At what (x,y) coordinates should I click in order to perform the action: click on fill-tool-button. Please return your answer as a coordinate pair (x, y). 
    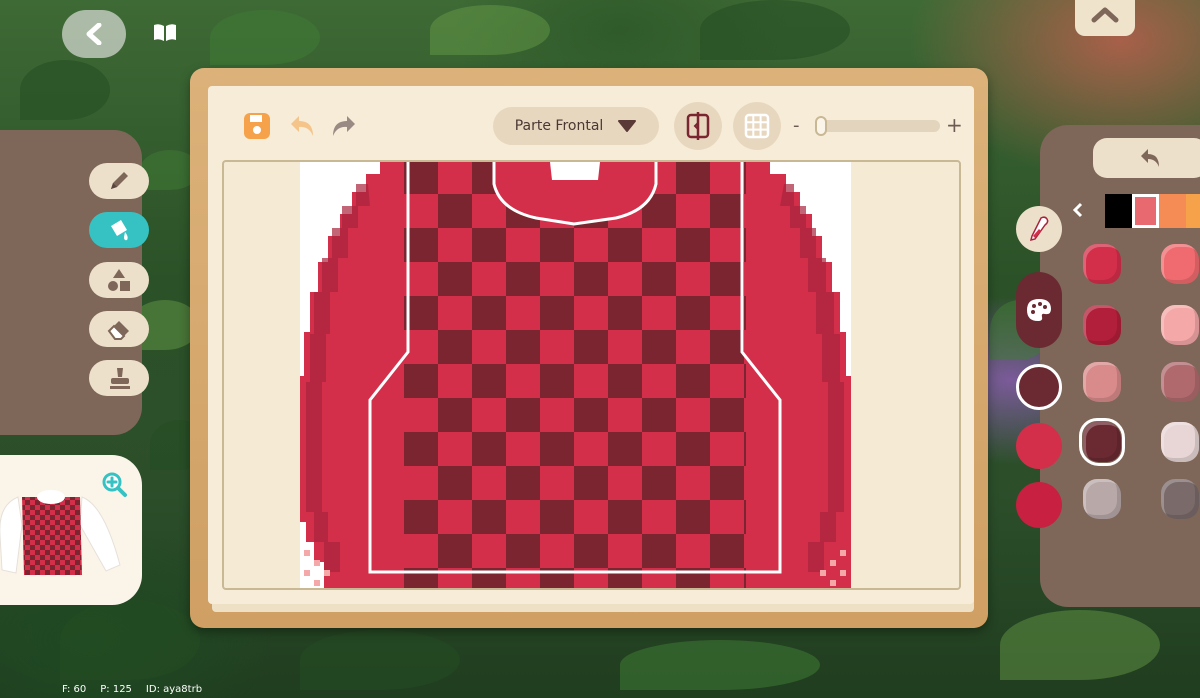
    Looking at the image, I should click on (119, 230).